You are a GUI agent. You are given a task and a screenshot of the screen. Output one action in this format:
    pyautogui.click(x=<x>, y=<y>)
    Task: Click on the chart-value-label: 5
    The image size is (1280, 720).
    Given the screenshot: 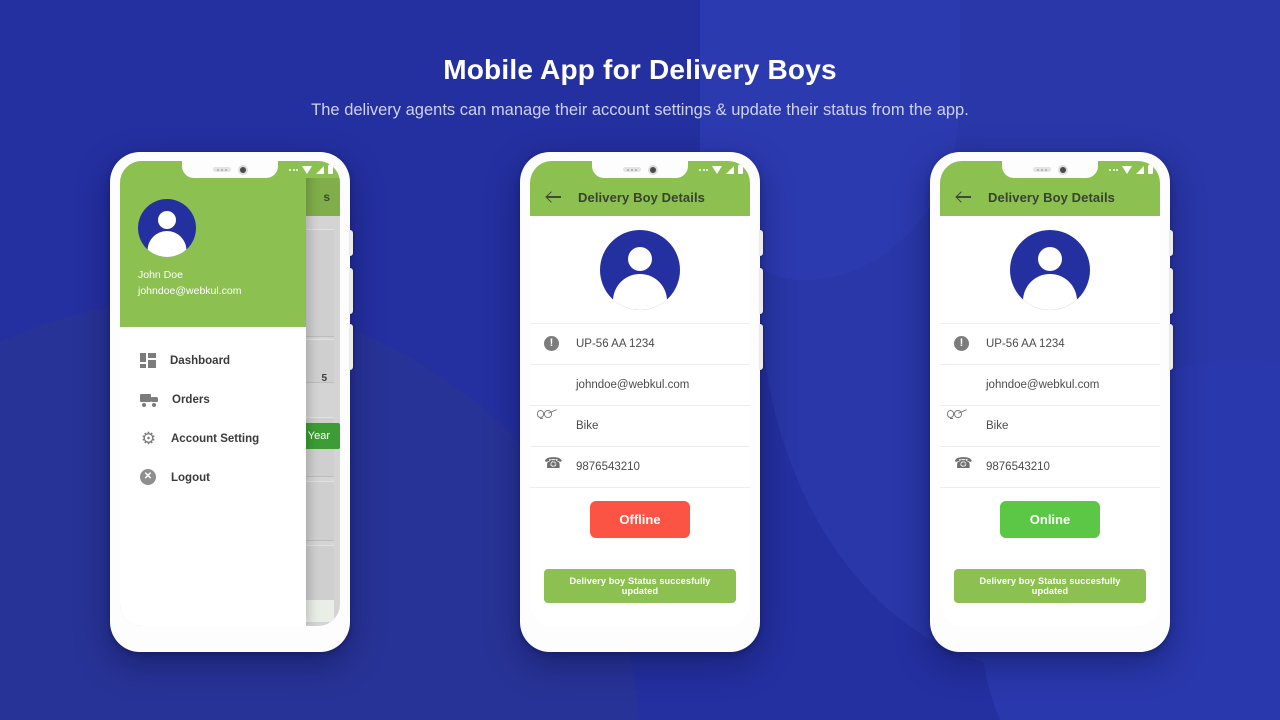 What is the action you would take?
    pyautogui.click(x=324, y=378)
    